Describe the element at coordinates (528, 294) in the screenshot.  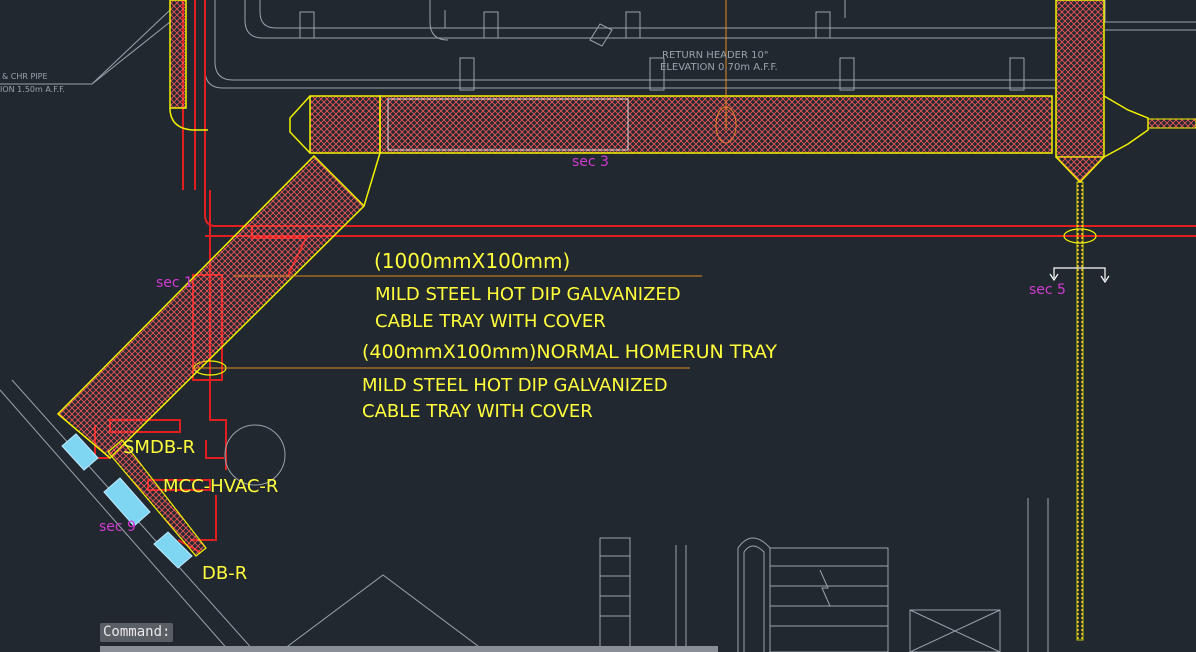
I see `tray-1000-description-line1: MILD STEEL HOT DIP GALVANIZED` at that location.